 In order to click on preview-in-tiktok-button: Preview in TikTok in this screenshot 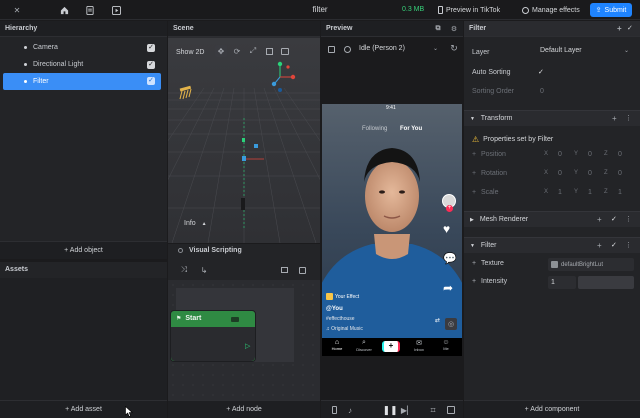, I will do `click(469, 10)`.